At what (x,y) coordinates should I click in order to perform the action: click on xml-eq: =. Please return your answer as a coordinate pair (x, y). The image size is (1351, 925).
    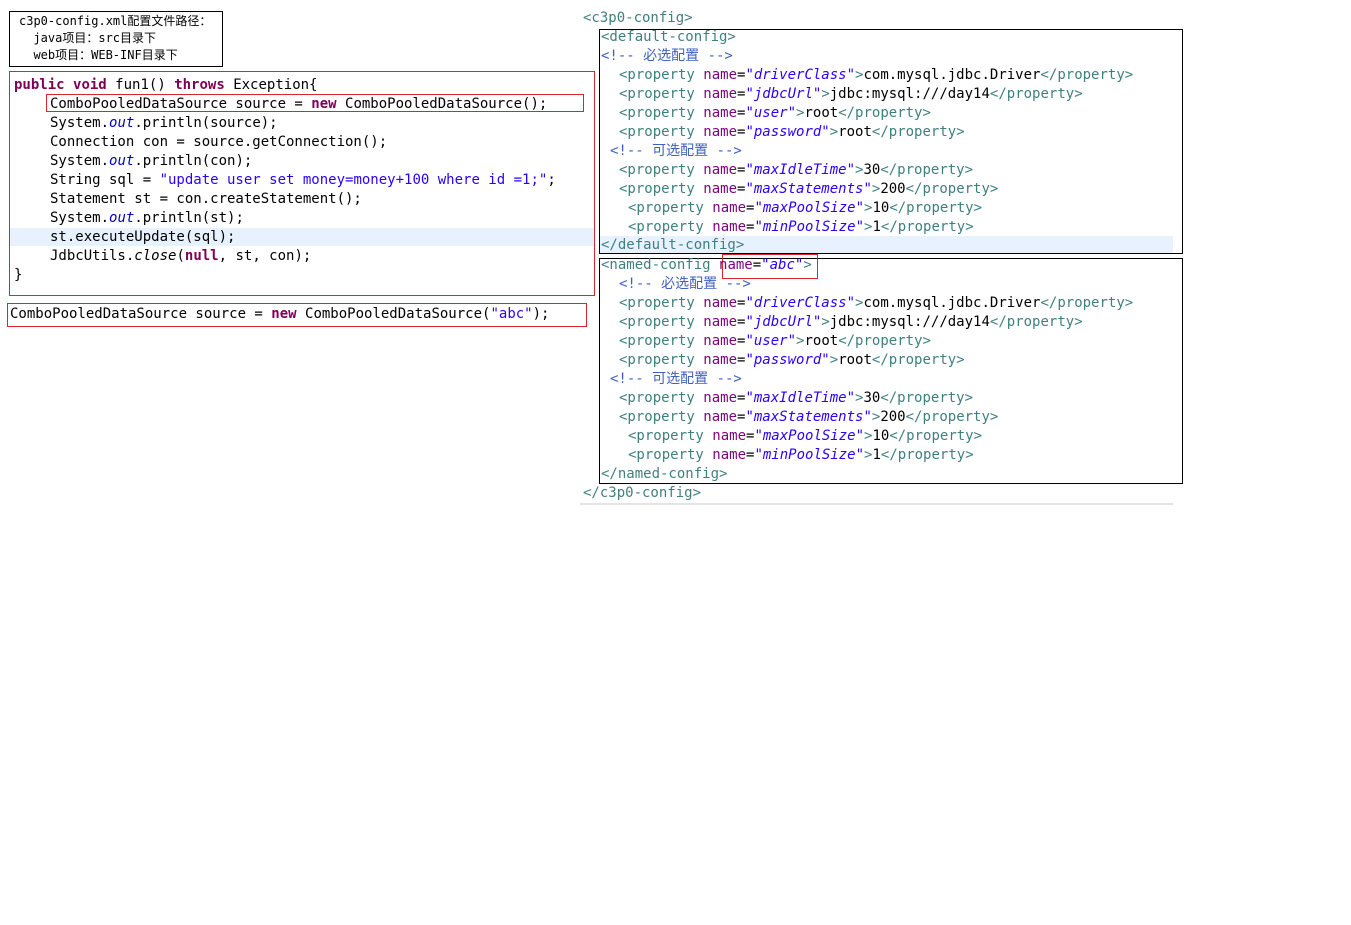
    Looking at the image, I should click on (757, 265).